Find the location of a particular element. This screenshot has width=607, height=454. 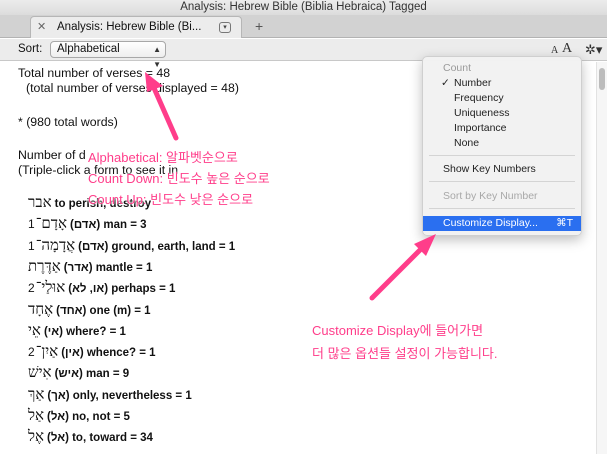

gloss-count: (אחד) one (m) = 1 is located at coordinates (103, 310).